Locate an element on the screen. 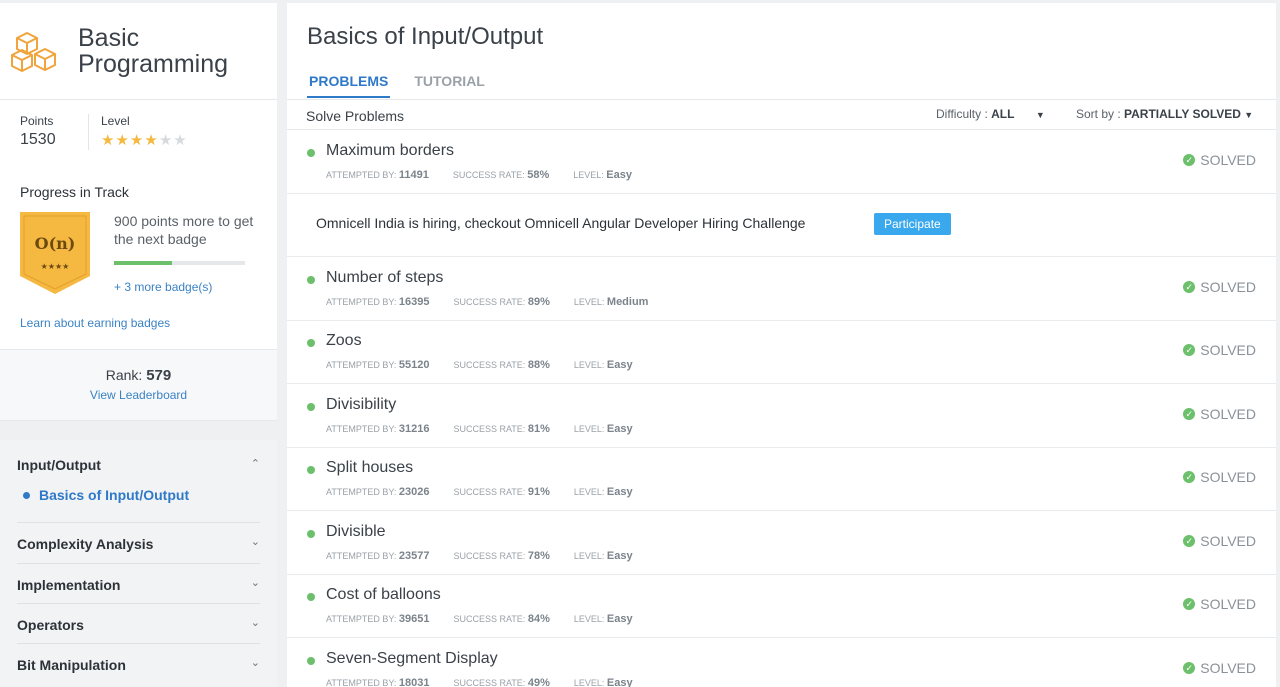 The width and height of the screenshot is (1280, 687). attempted-value: 23577 is located at coordinates (414, 556).